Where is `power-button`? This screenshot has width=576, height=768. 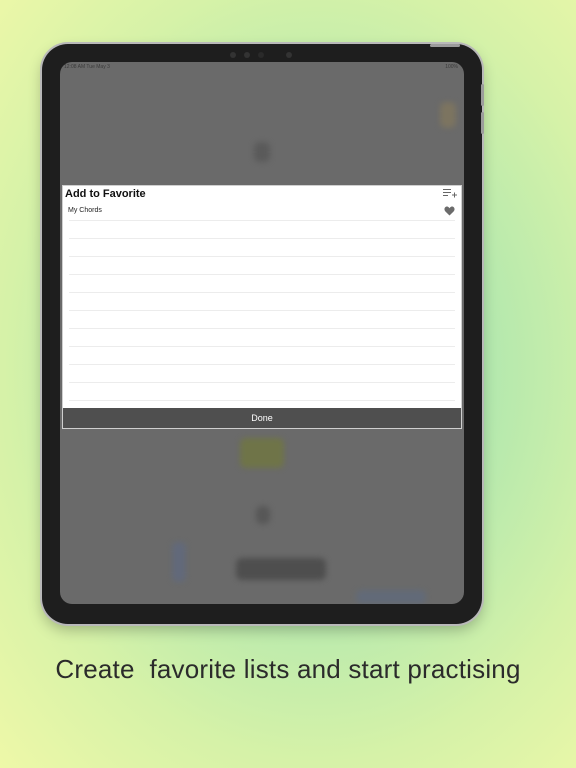 power-button is located at coordinates (445, 45).